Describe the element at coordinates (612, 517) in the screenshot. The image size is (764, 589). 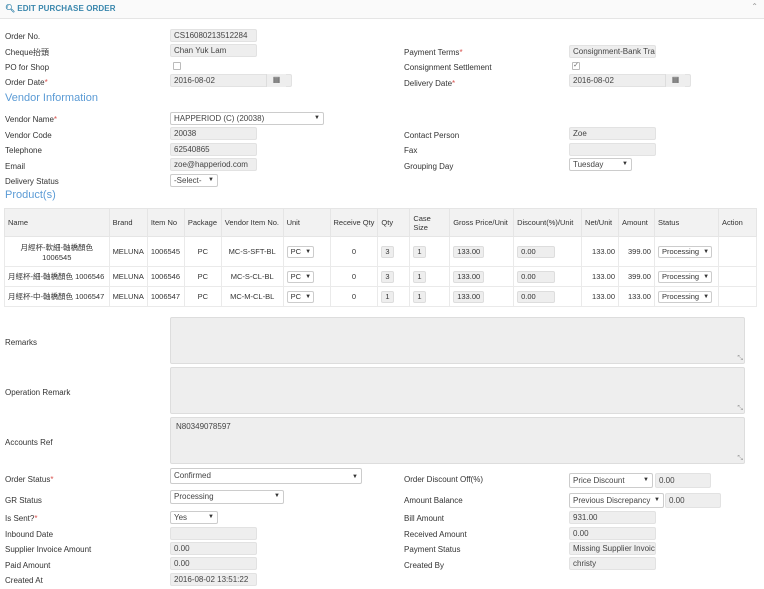
I see `bill-amount-field: 931.00` at that location.